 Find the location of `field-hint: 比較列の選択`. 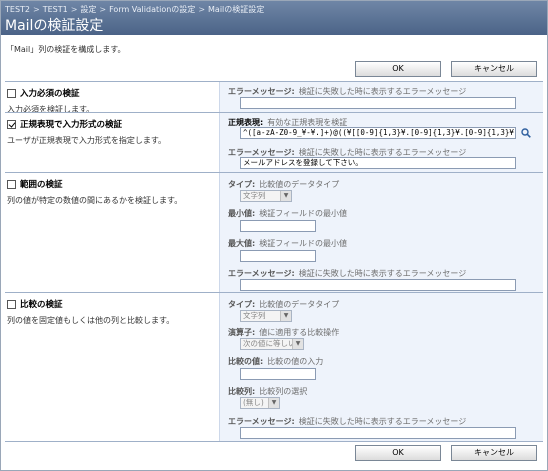

field-hint: 比較列の選択 is located at coordinates (283, 391).